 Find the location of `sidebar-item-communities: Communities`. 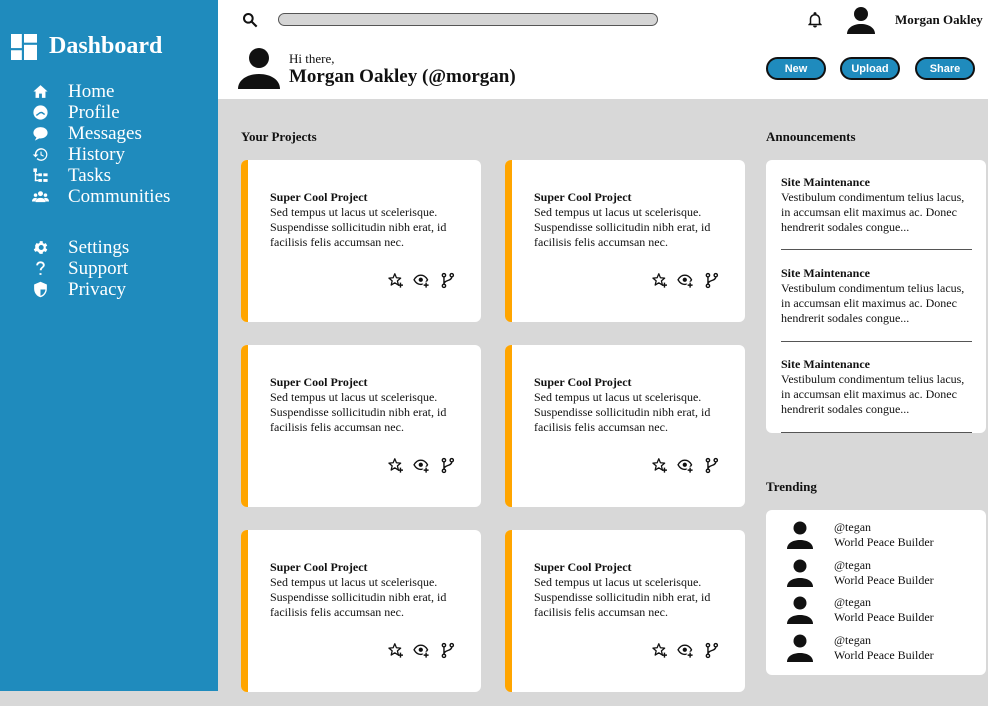

sidebar-item-communities: Communities is located at coordinates (100, 196).